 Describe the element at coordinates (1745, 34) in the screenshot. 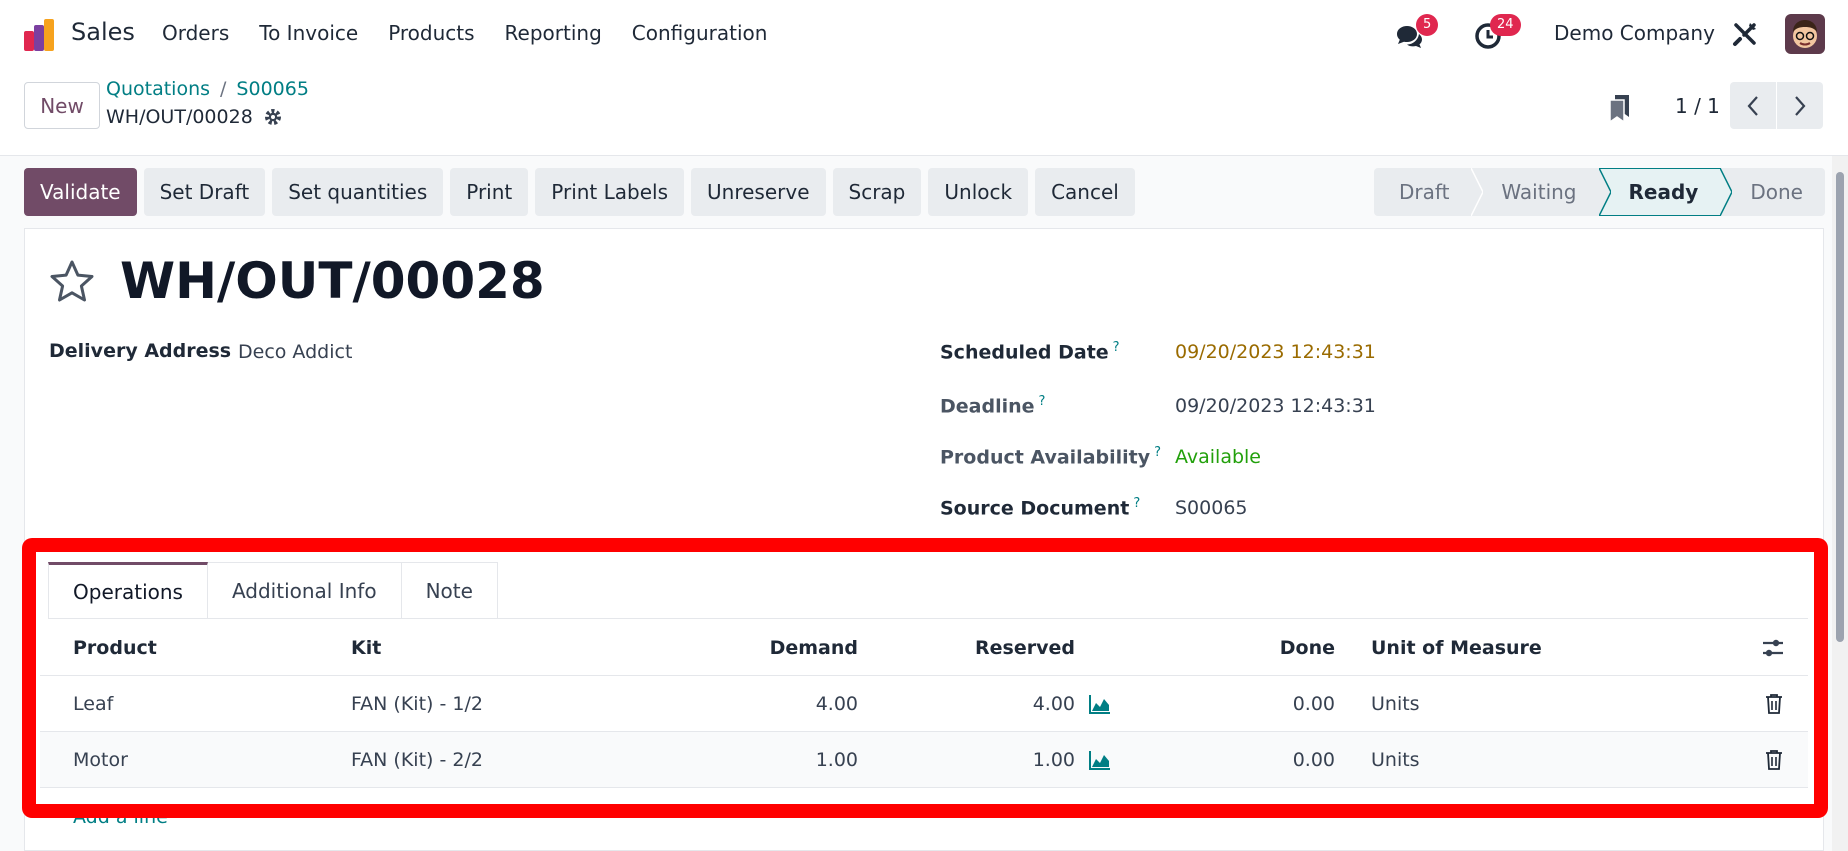

I see `tools-icon` at that location.